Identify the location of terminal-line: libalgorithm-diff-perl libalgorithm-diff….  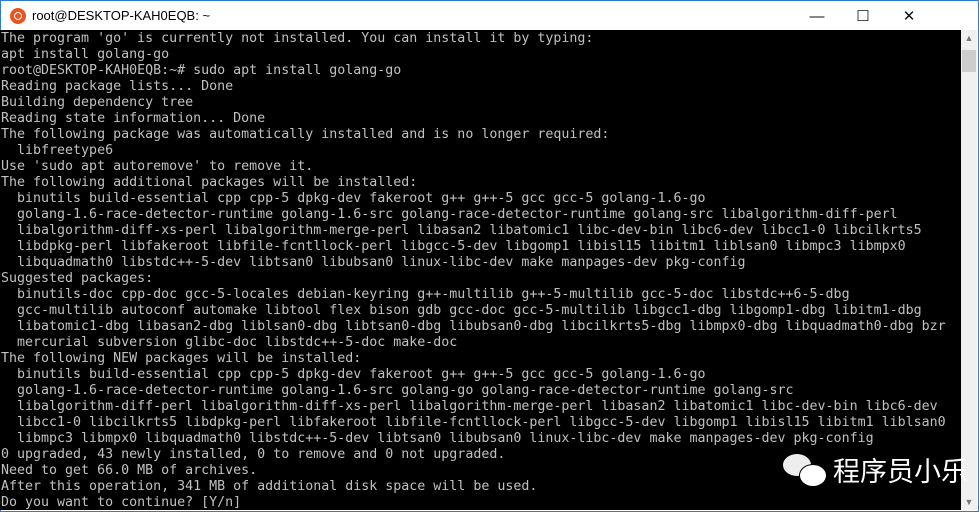
(469, 406).